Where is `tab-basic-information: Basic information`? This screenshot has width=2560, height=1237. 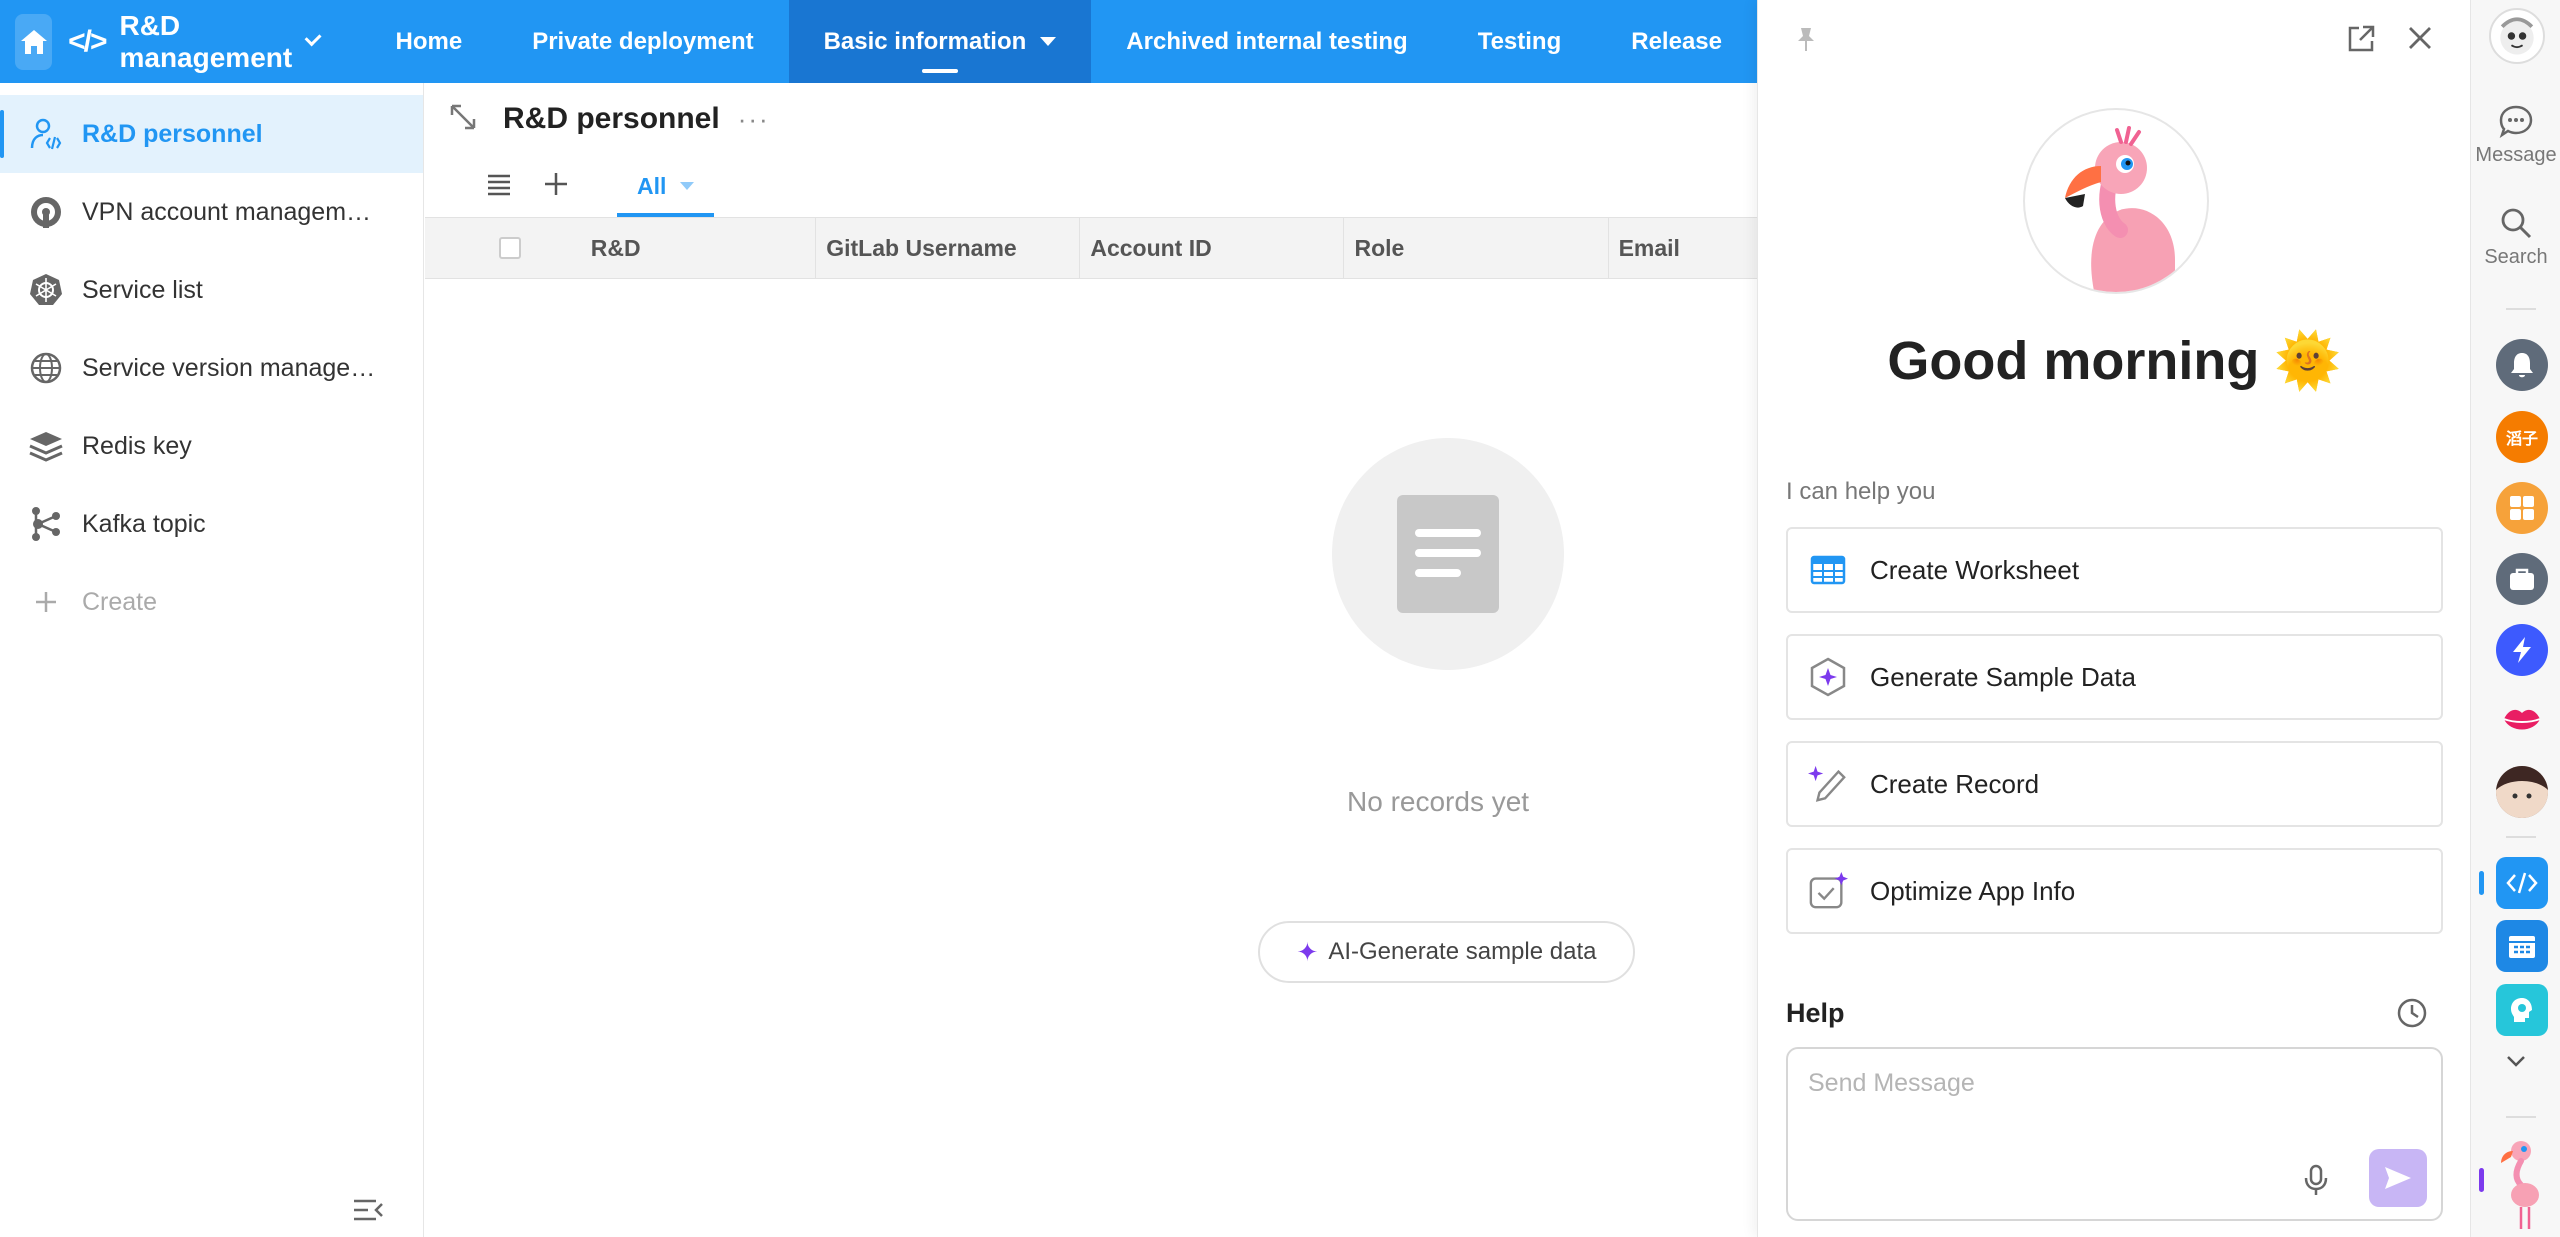 tab-basic-information: Basic information is located at coordinates (940, 41).